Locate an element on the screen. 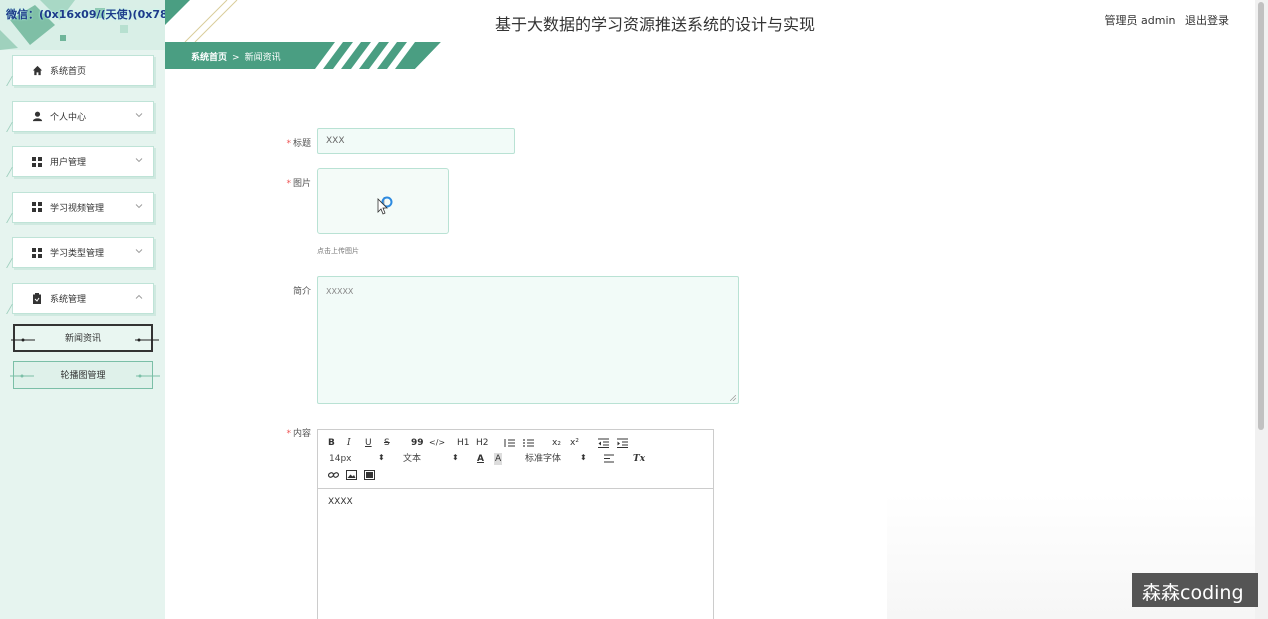 The width and height of the screenshot is (1268, 619). sidebar-subitem-carousel: 轮播图管理 is located at coordinates (85, 374).